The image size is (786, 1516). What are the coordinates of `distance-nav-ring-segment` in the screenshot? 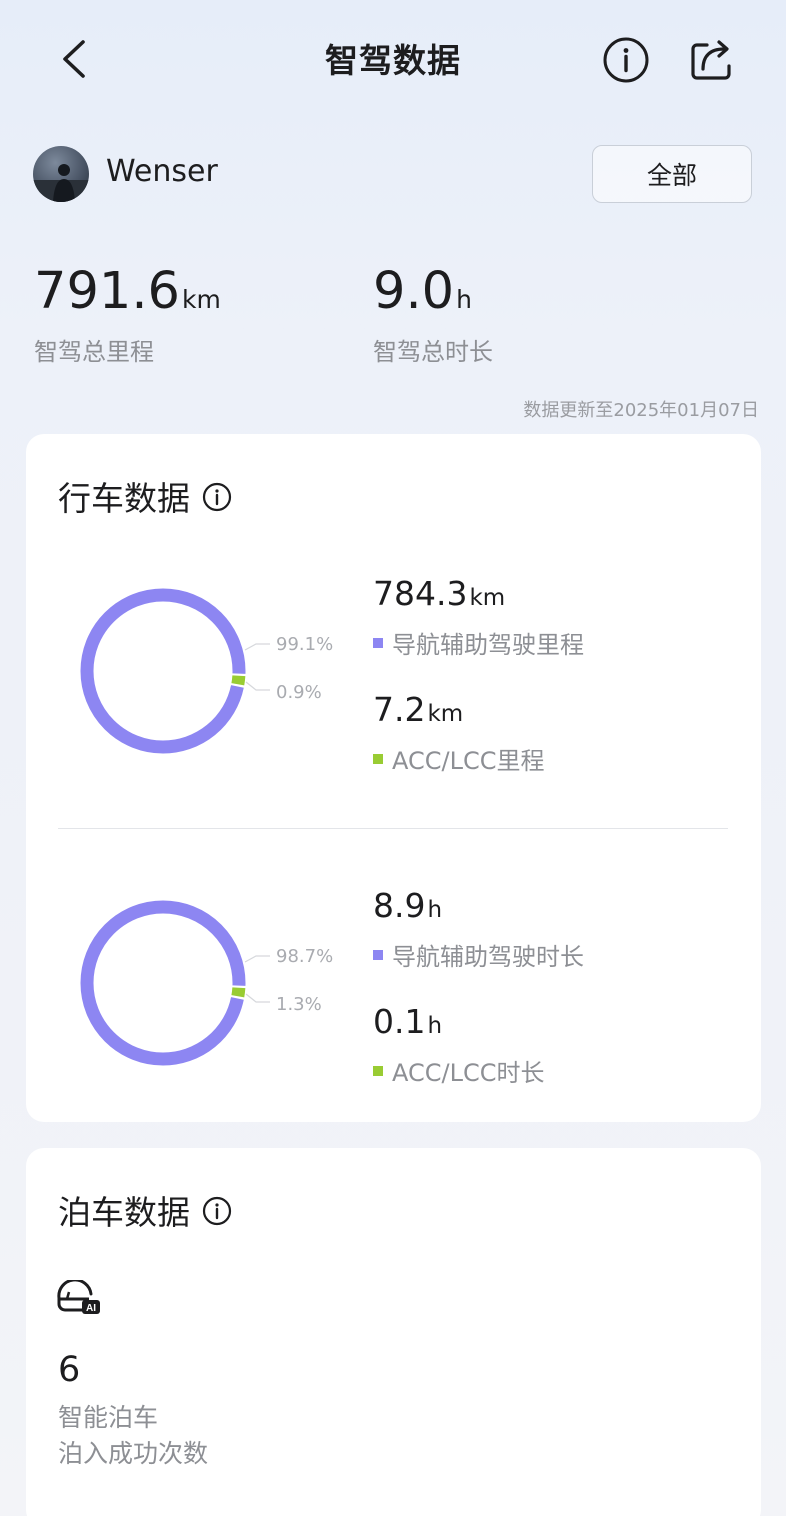 It's located at (163, 671).